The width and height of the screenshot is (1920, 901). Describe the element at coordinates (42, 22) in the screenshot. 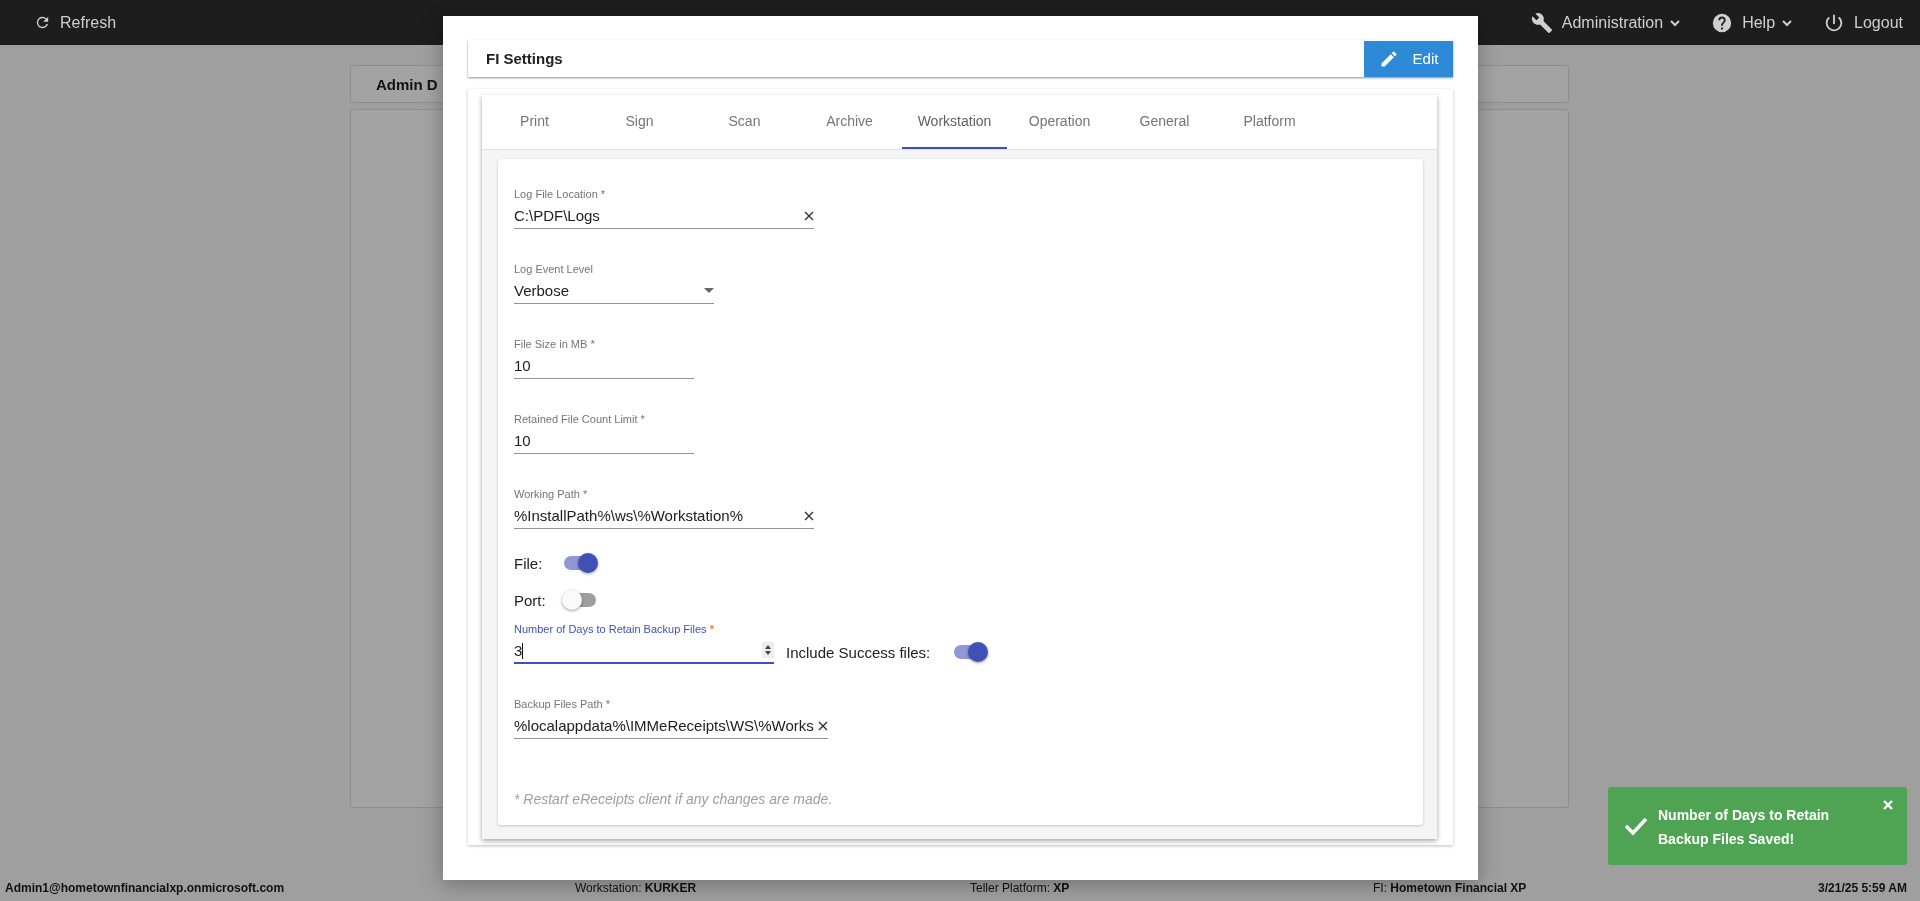

I see `refresh-icon` at that location.